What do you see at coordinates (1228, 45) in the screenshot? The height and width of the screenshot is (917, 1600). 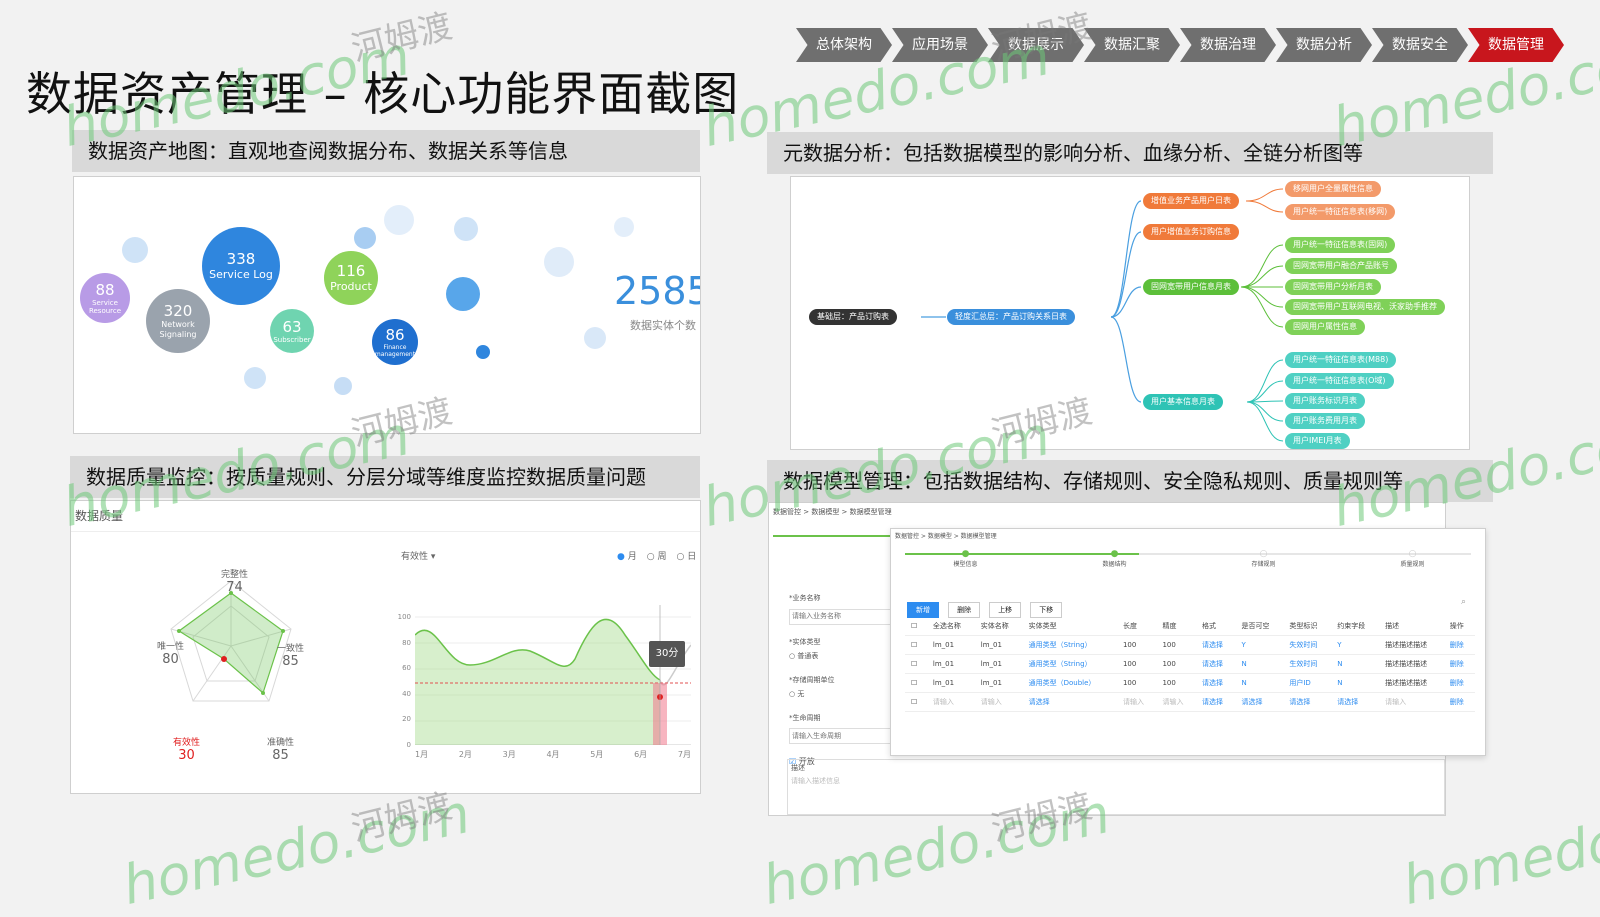 I see `nav-item-governance: 数据治理` at bounding box center [1228, 45].